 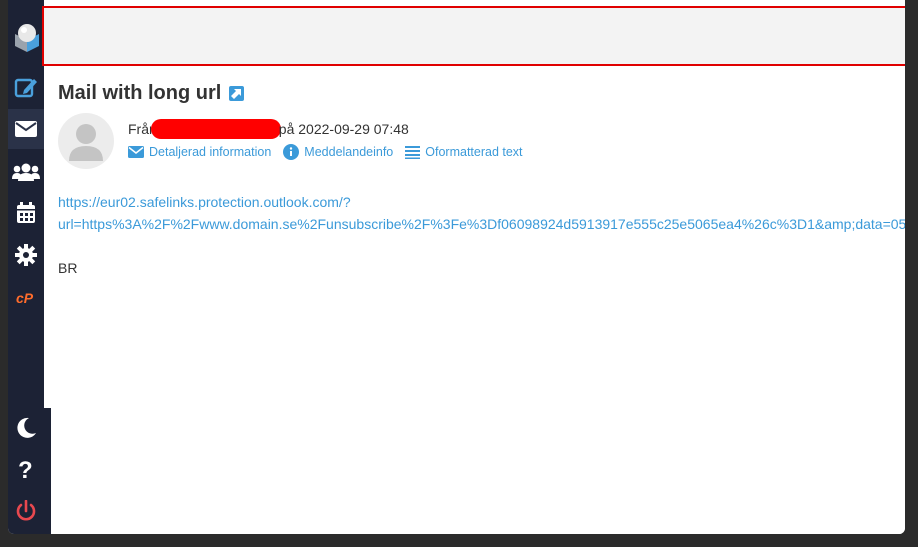 I want to click on calendar-icon, so click(x=26, y=212).